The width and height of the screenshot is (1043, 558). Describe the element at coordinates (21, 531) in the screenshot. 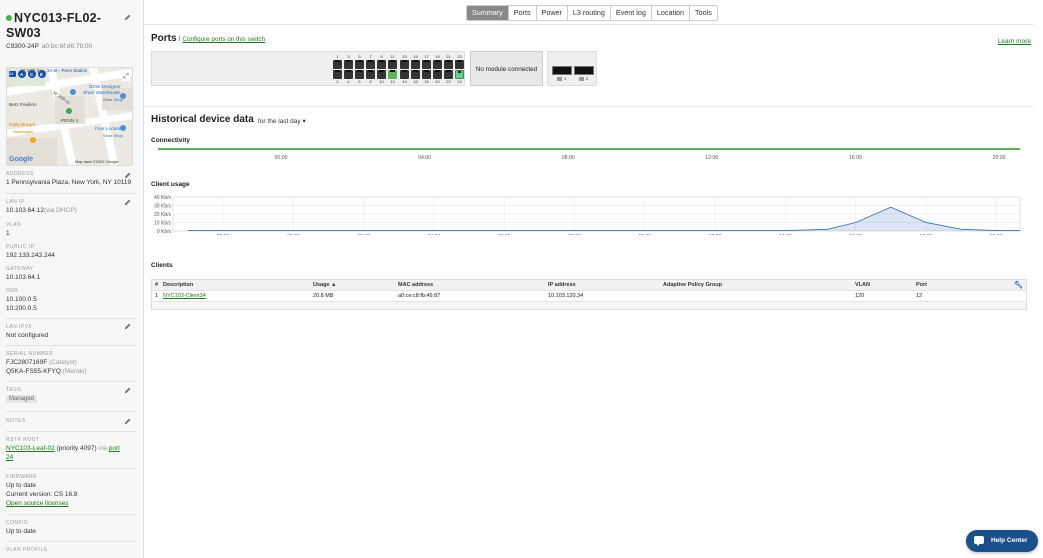

I see `config-status: Up to date` at that location.